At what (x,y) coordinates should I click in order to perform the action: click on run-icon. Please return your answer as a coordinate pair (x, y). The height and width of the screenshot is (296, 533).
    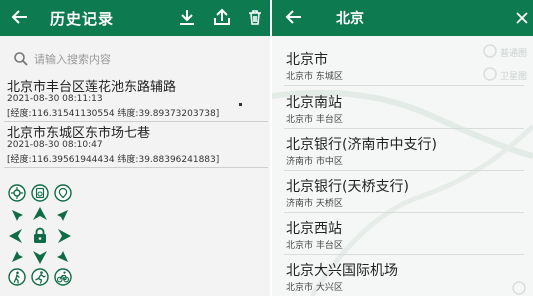
    Looking at the image, I should click on (40, 277).